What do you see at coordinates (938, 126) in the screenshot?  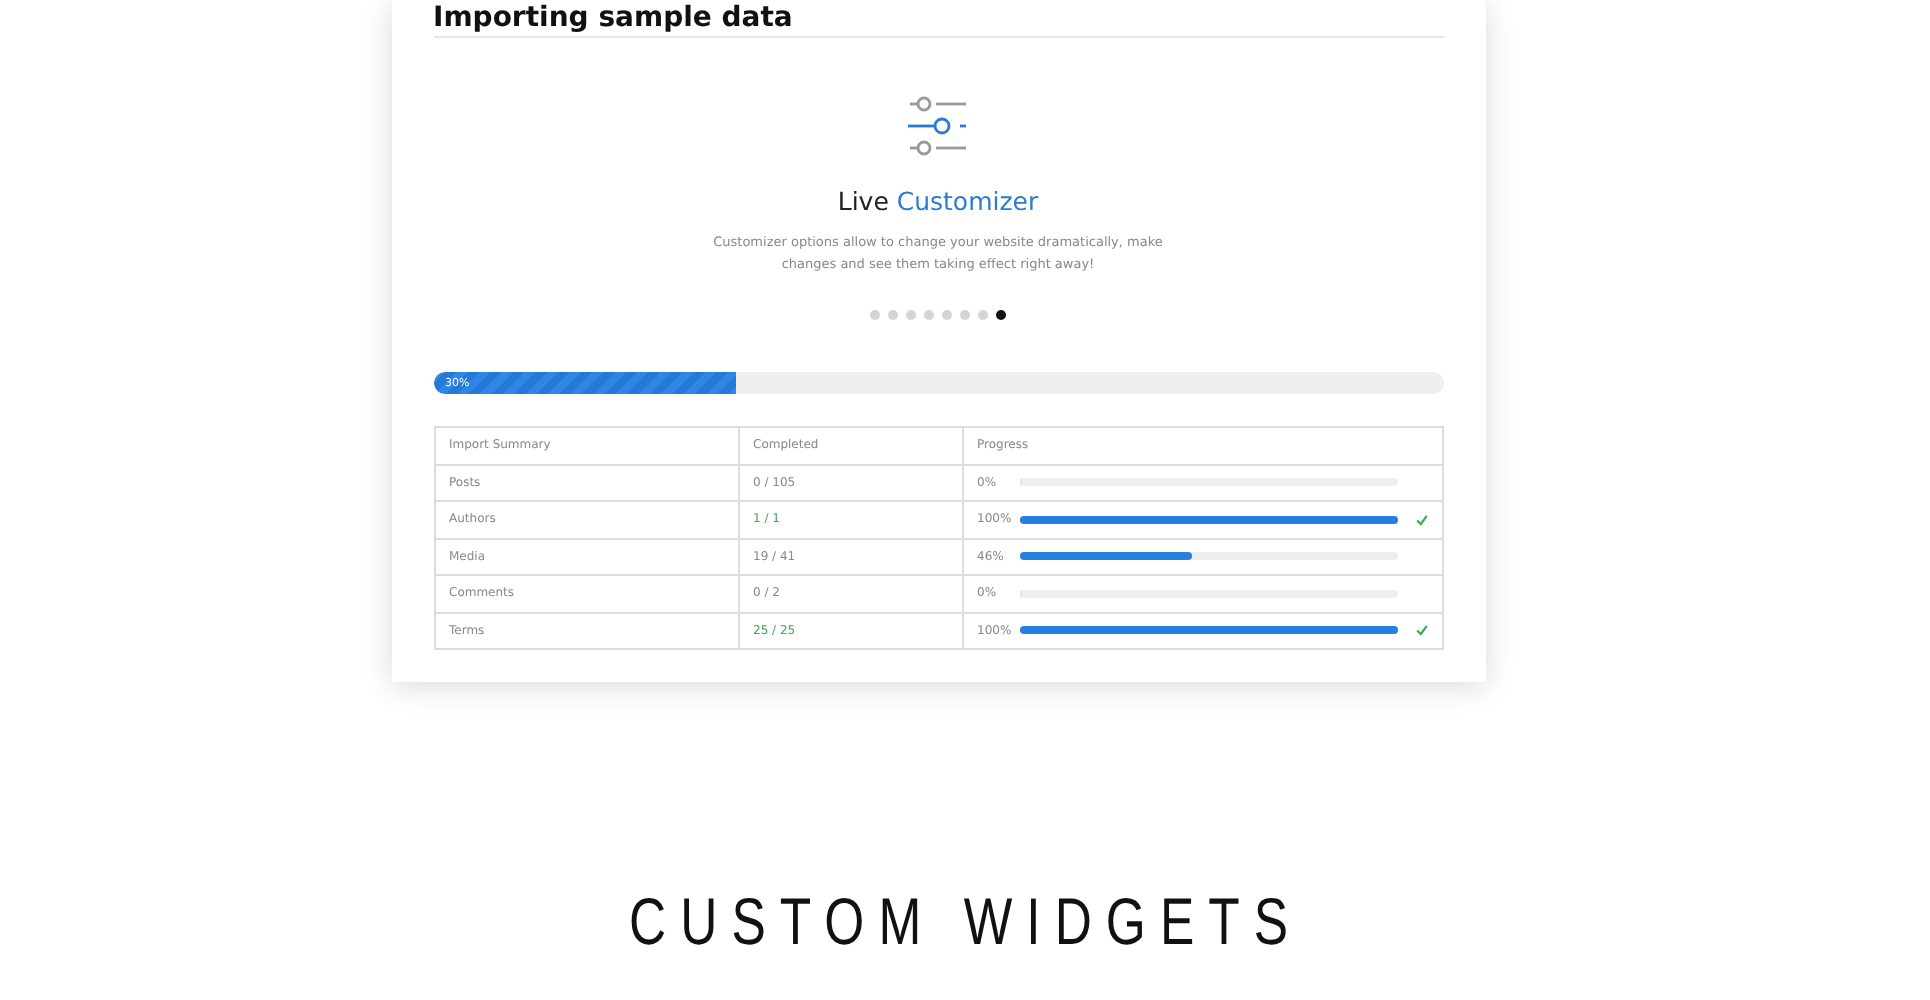 I see `sliders-icon` at bounding box center [938, 126].